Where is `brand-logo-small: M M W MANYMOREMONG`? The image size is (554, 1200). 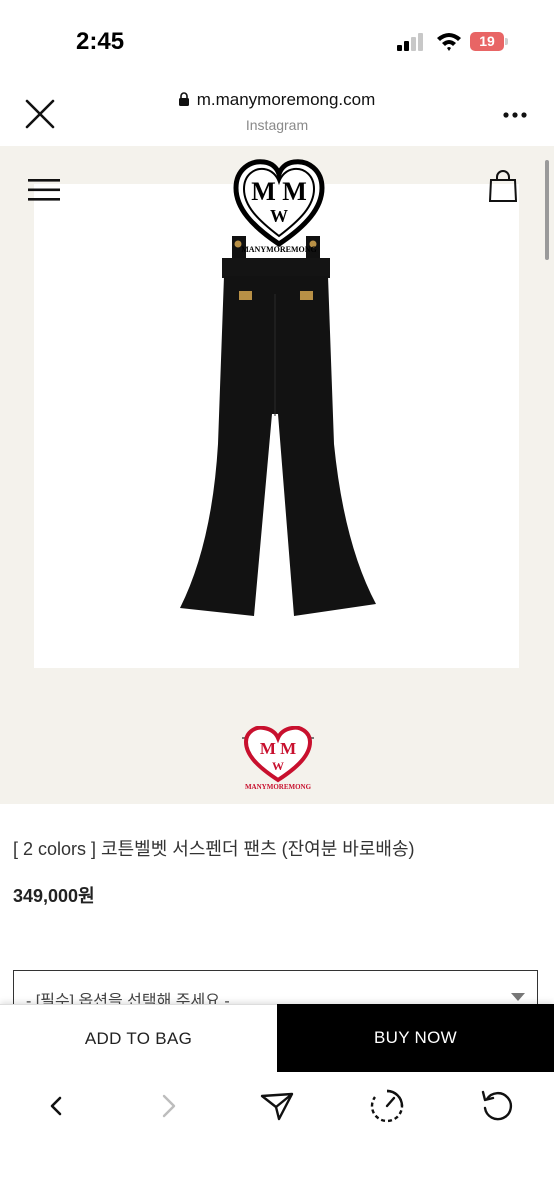 brand-logo-small: M M W MANYMOREMONG is located at coordinates (278, 758).